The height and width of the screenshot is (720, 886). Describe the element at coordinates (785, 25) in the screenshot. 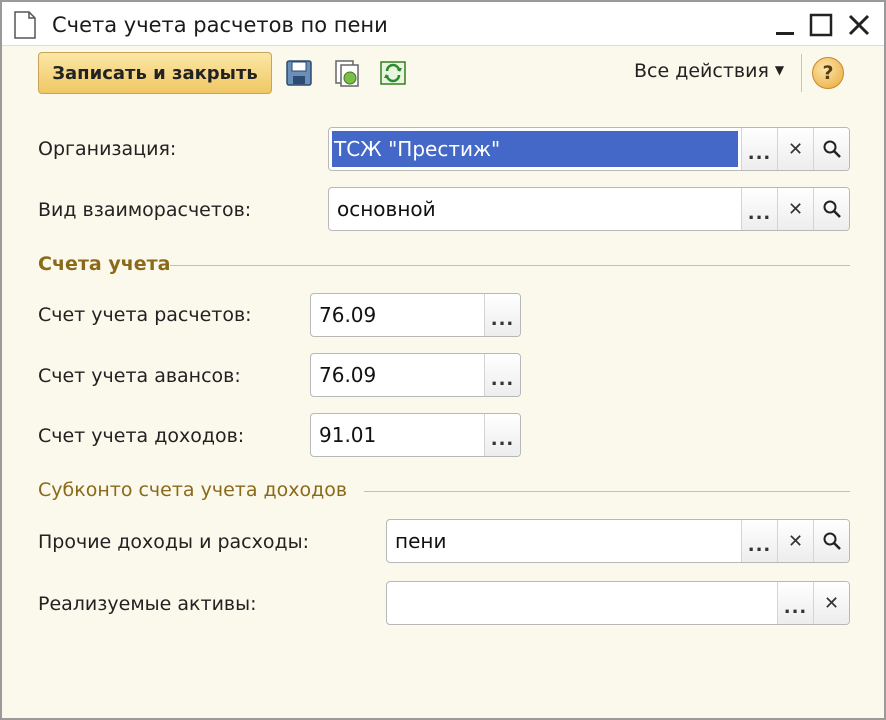

I see `minimize-icon` at that location.